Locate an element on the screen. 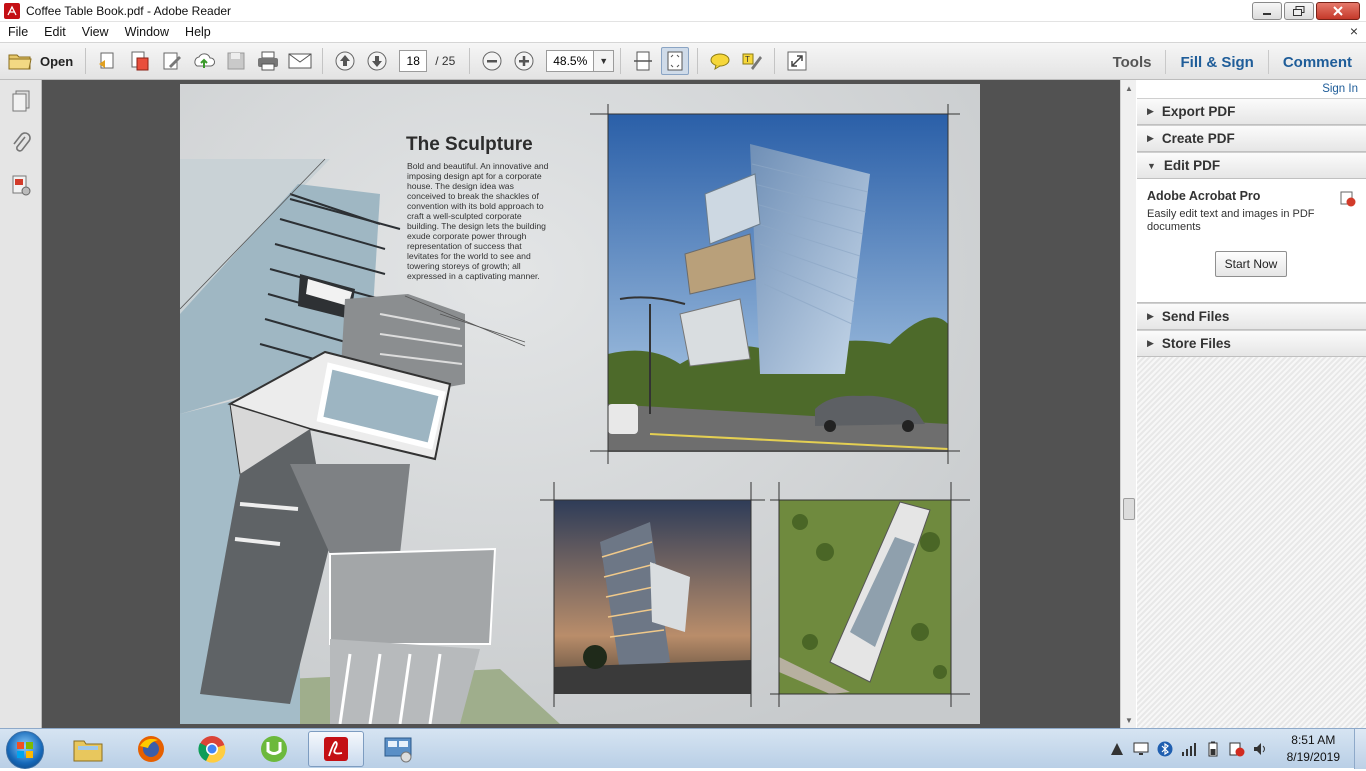  building-photo-aerial is located at coordinates (870, 594).